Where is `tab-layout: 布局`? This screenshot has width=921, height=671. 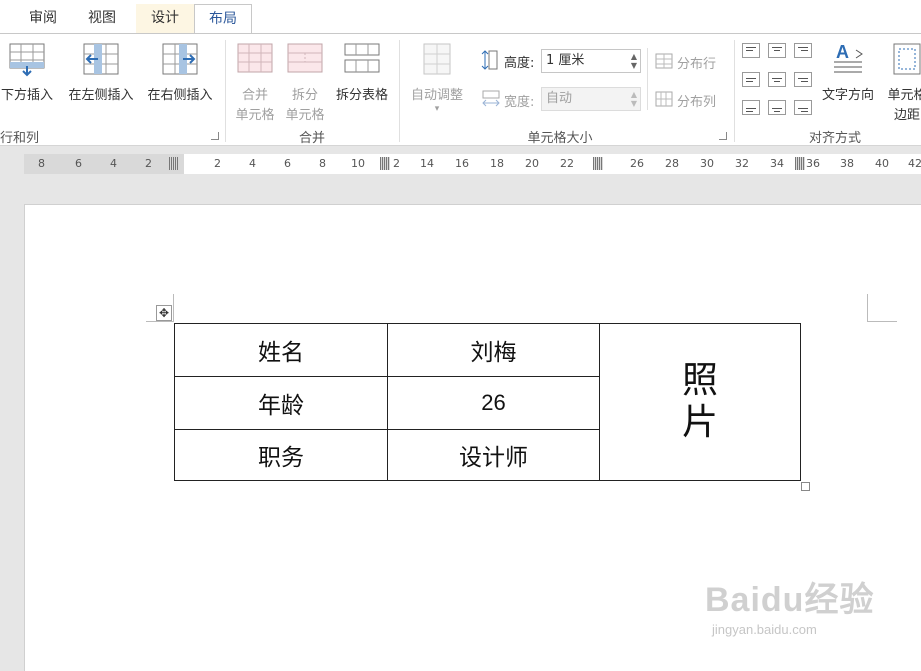 tab-layout: 布局 is located at coordinates (223, 19).